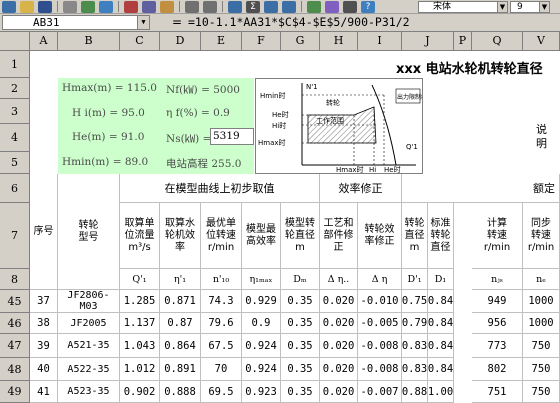  Describe the element at coordinates (27, 6) in the screenshot. I see `open-folder-icon` at that location.